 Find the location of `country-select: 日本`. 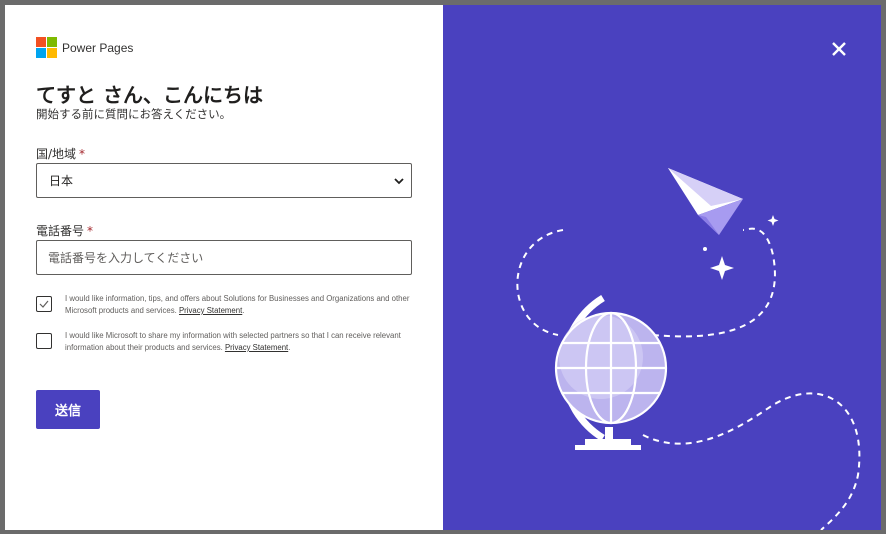

country-select: 日本 is located at coordinates (224, 180).